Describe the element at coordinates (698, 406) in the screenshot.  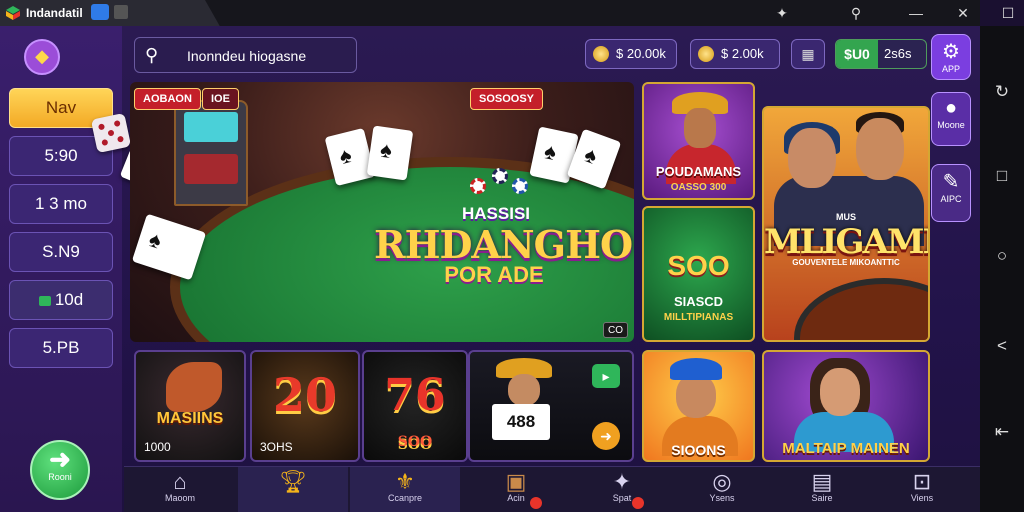
I see `game-tile-sioons: SIOONS` at that location.